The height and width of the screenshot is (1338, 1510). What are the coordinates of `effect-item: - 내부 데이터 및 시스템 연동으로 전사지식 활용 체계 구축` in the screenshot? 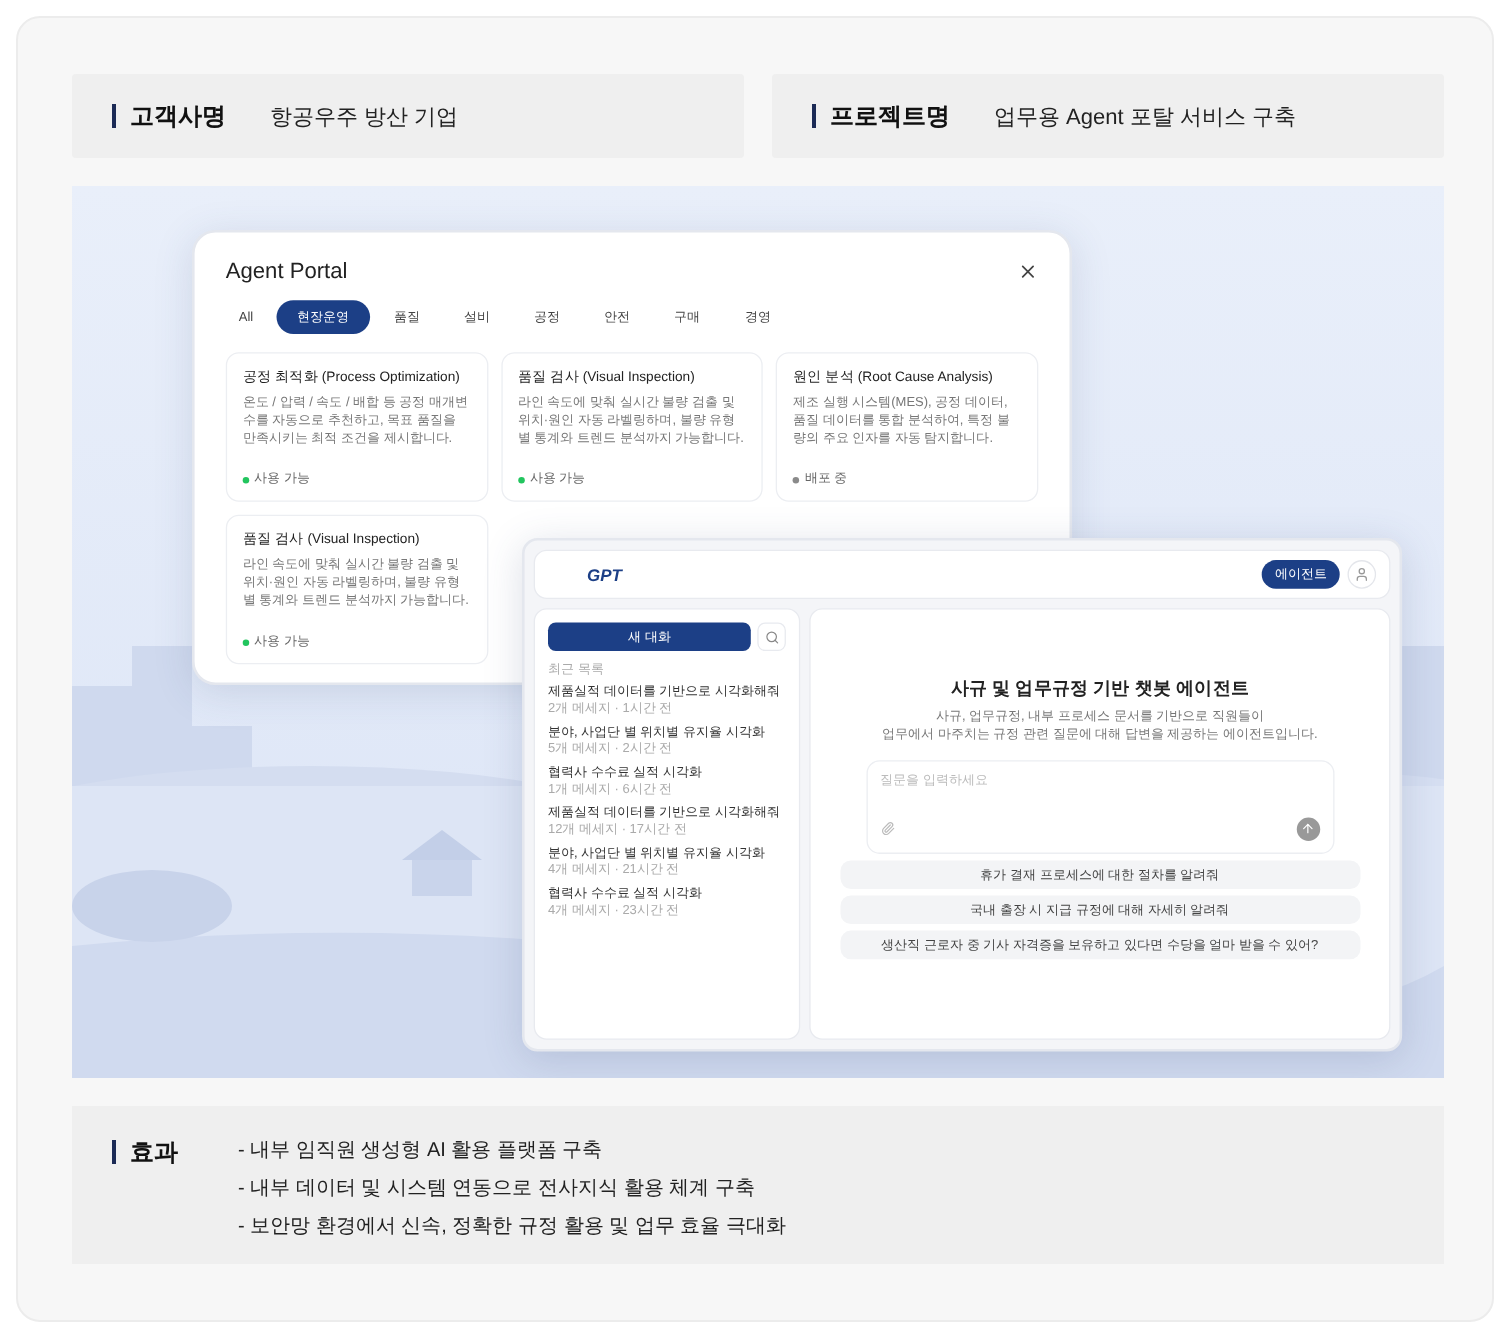 It's located at (497, 1189).